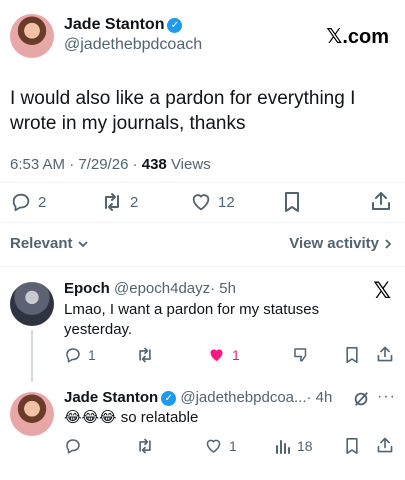 This screenshot has height=480, width=405. I want to click on timestamp: 6:53 AM · 7/29/26 ·, so click(74, 164).